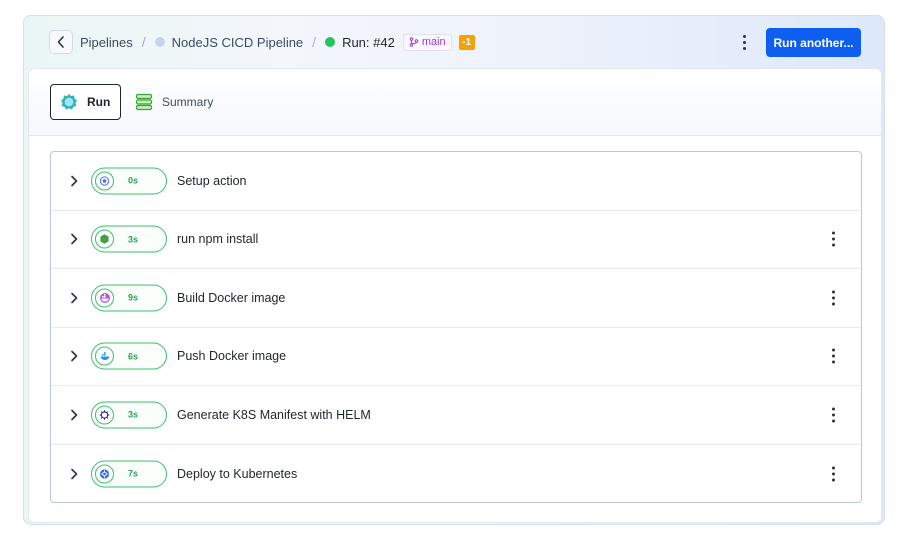 Image resolution: width=904 pixels, height=535 pixels. What do you see at coordinates (144, 102) in the screenshot?
I see `summary-stack-icon` at bounding box center [144, 102].